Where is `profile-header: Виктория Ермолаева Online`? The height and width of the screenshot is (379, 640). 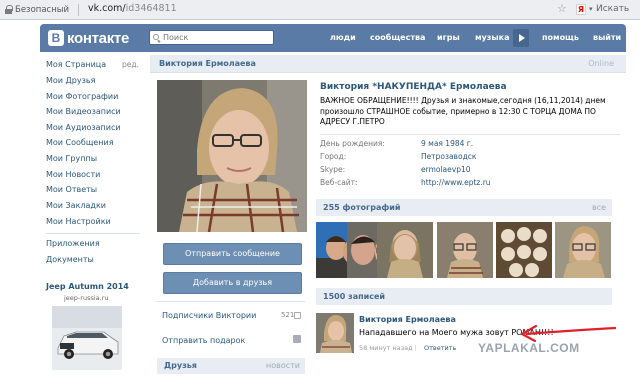 profile-header: Виктория Ермолаева Online is located at coordinates (388, 64).